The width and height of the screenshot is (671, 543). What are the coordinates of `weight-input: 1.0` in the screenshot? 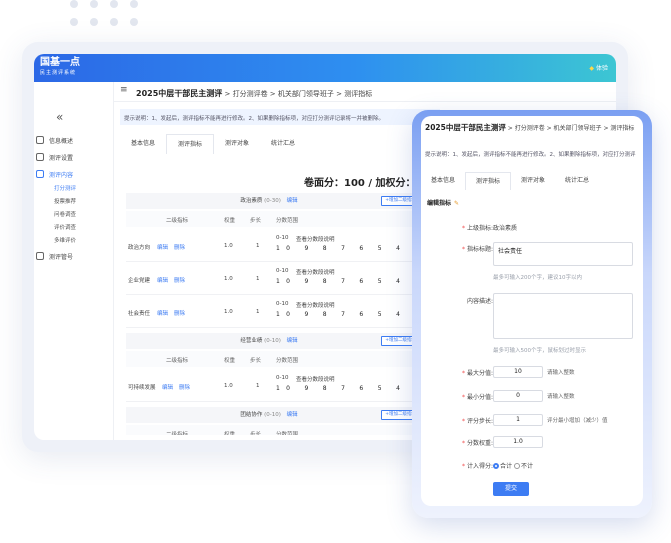 It's located at (518, 442).